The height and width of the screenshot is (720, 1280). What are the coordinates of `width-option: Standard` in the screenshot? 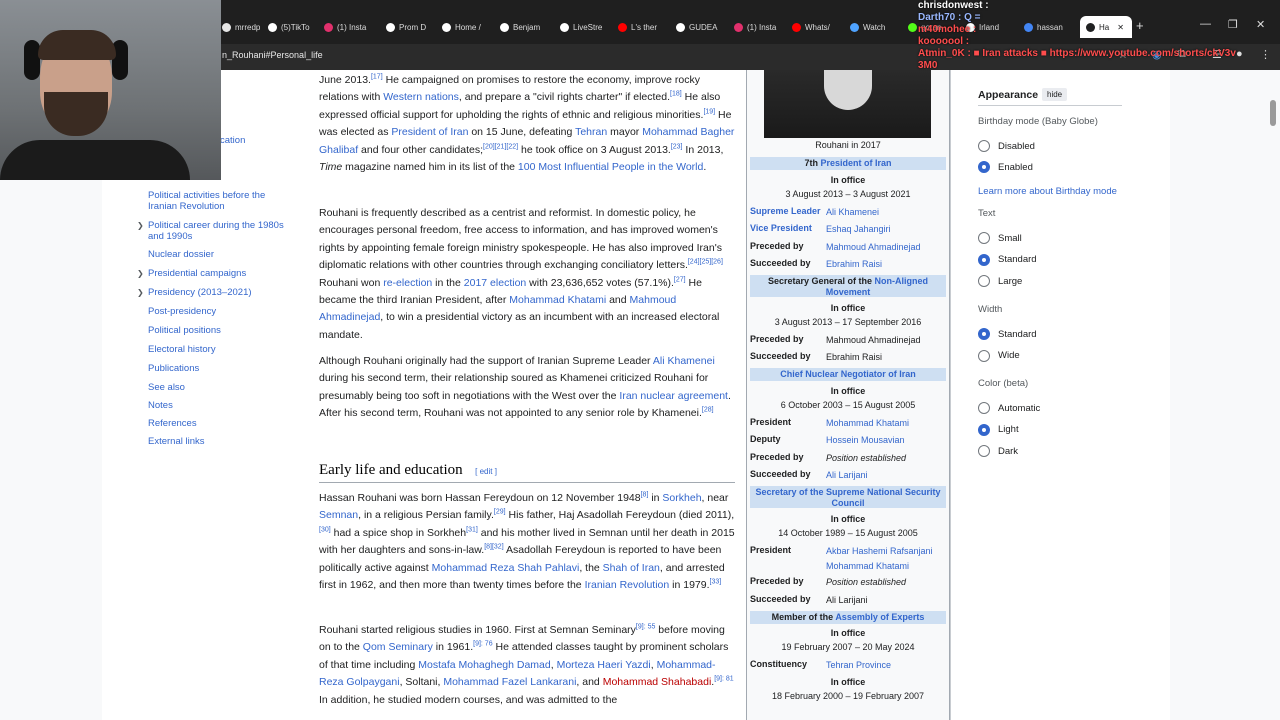 It's located at (1007, 334).